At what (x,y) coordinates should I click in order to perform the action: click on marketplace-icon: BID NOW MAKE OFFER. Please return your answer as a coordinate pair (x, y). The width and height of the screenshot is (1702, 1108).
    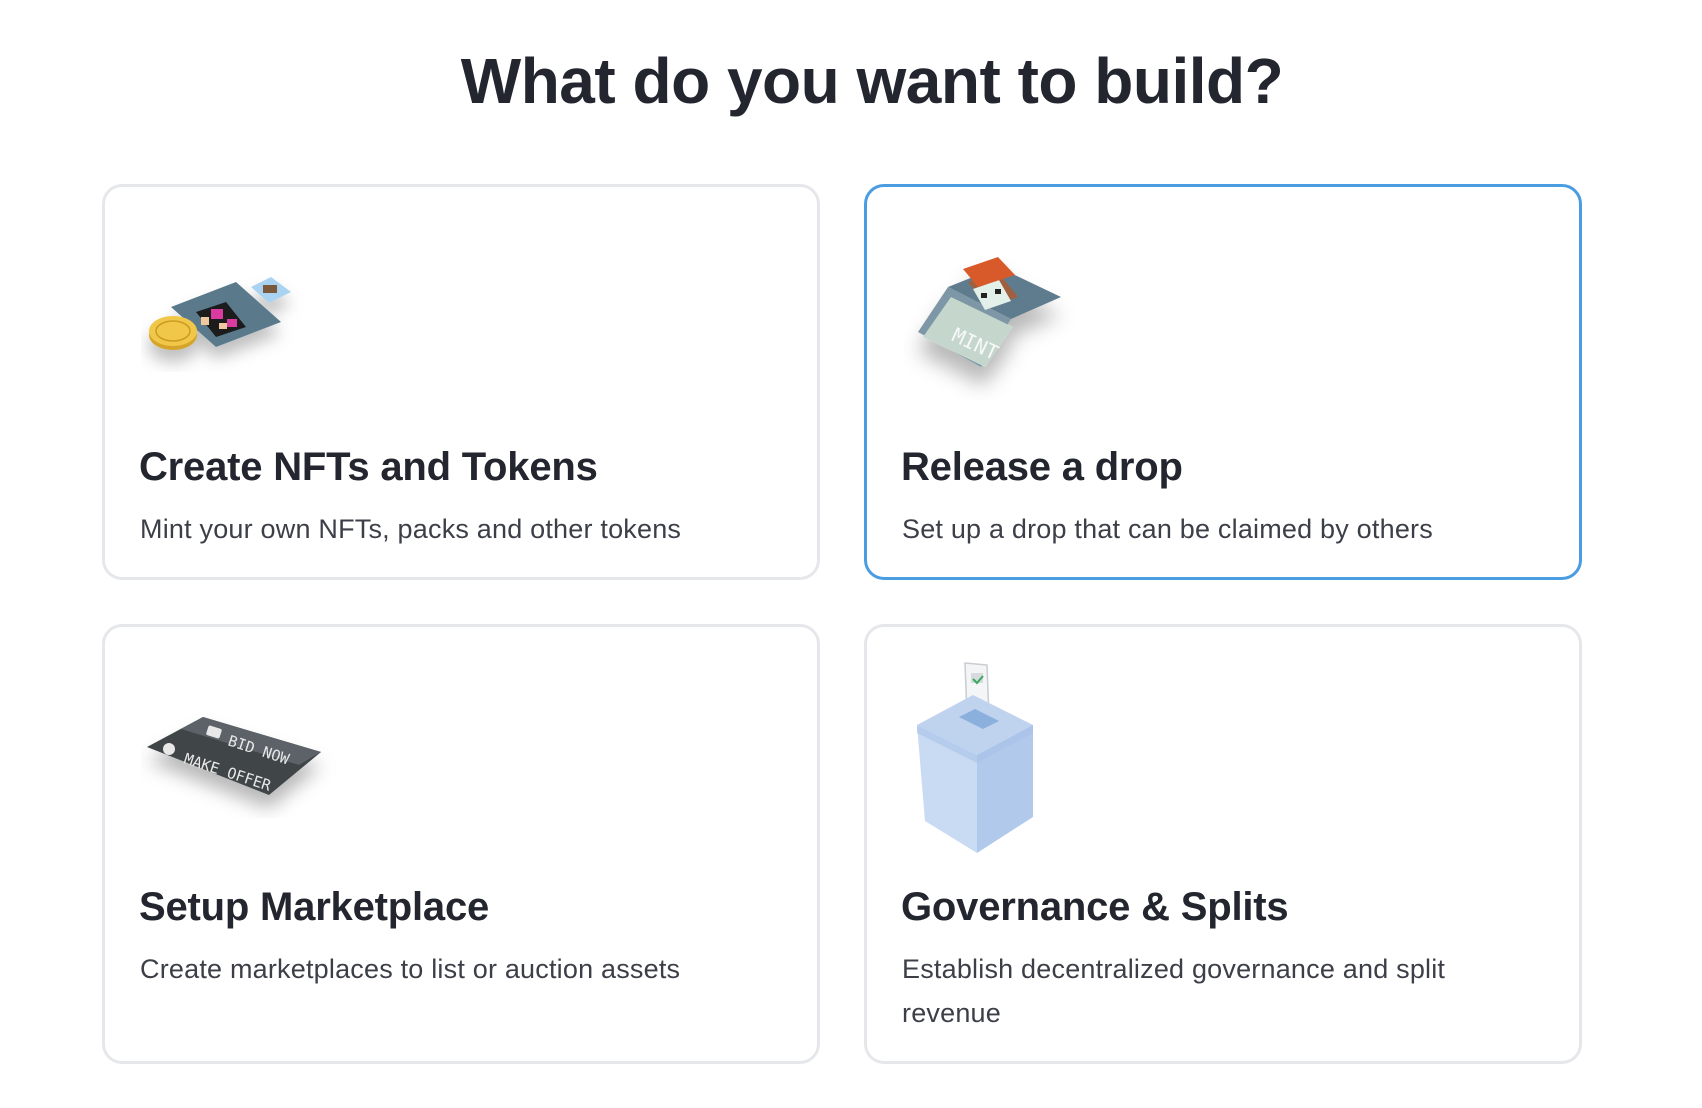
    Looking at the image, I should click on (241, 767).